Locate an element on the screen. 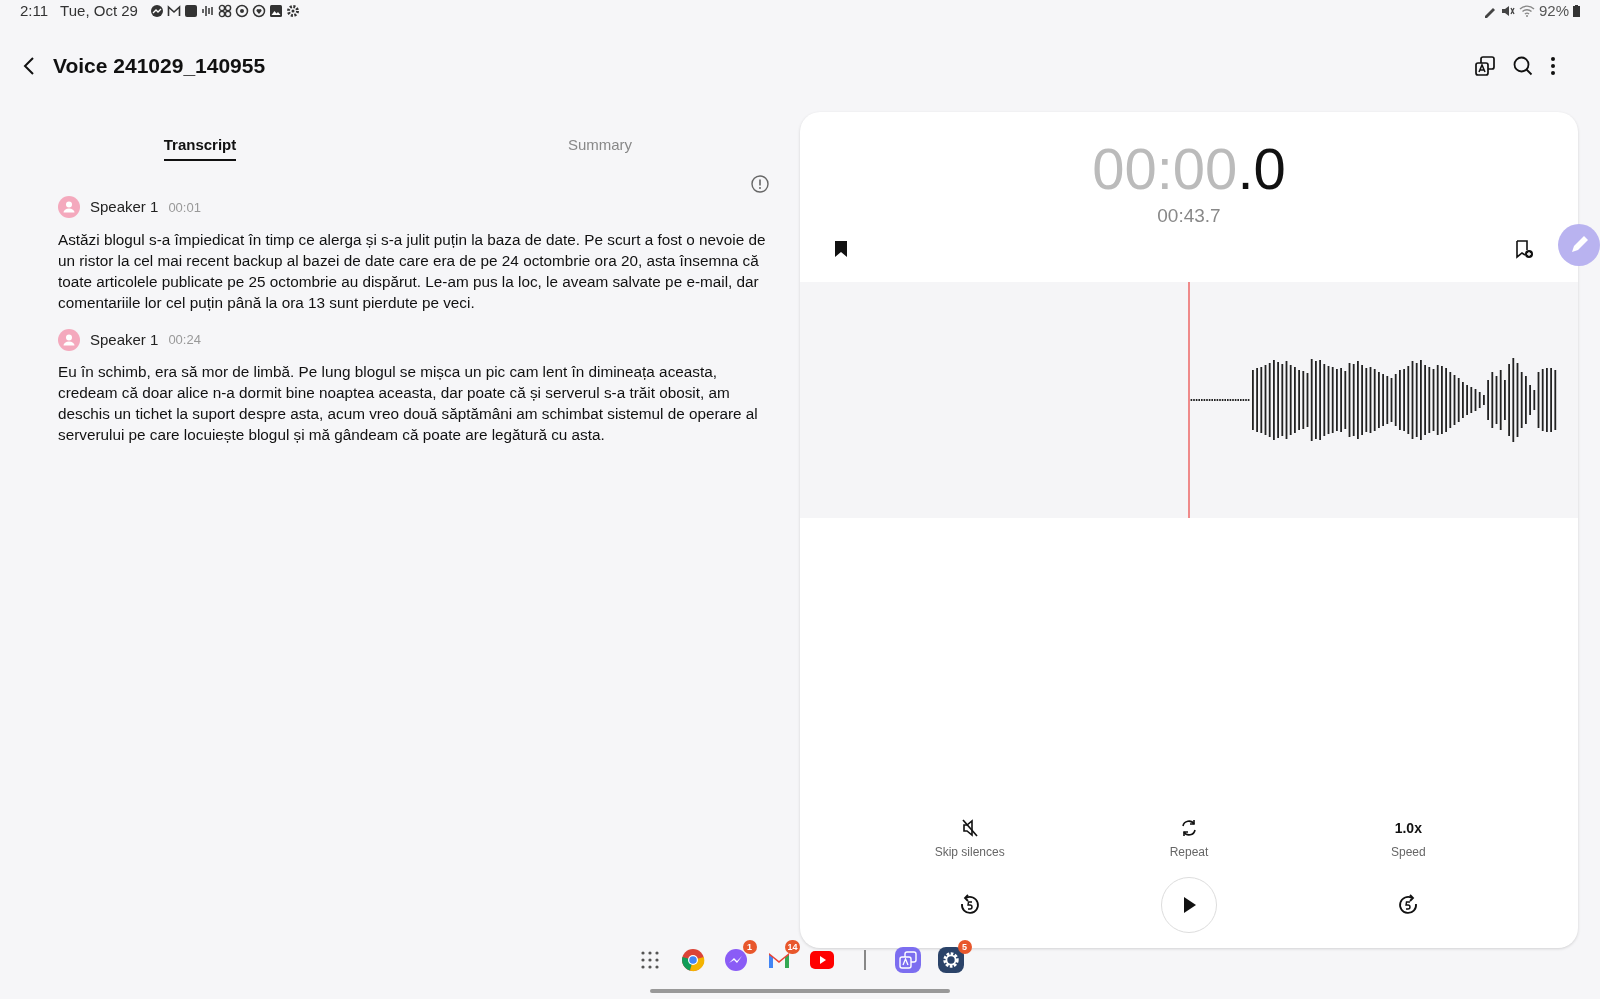 The width and height of the screenshot is (1600, 999). image-icon is located at coordinates (275, 11).